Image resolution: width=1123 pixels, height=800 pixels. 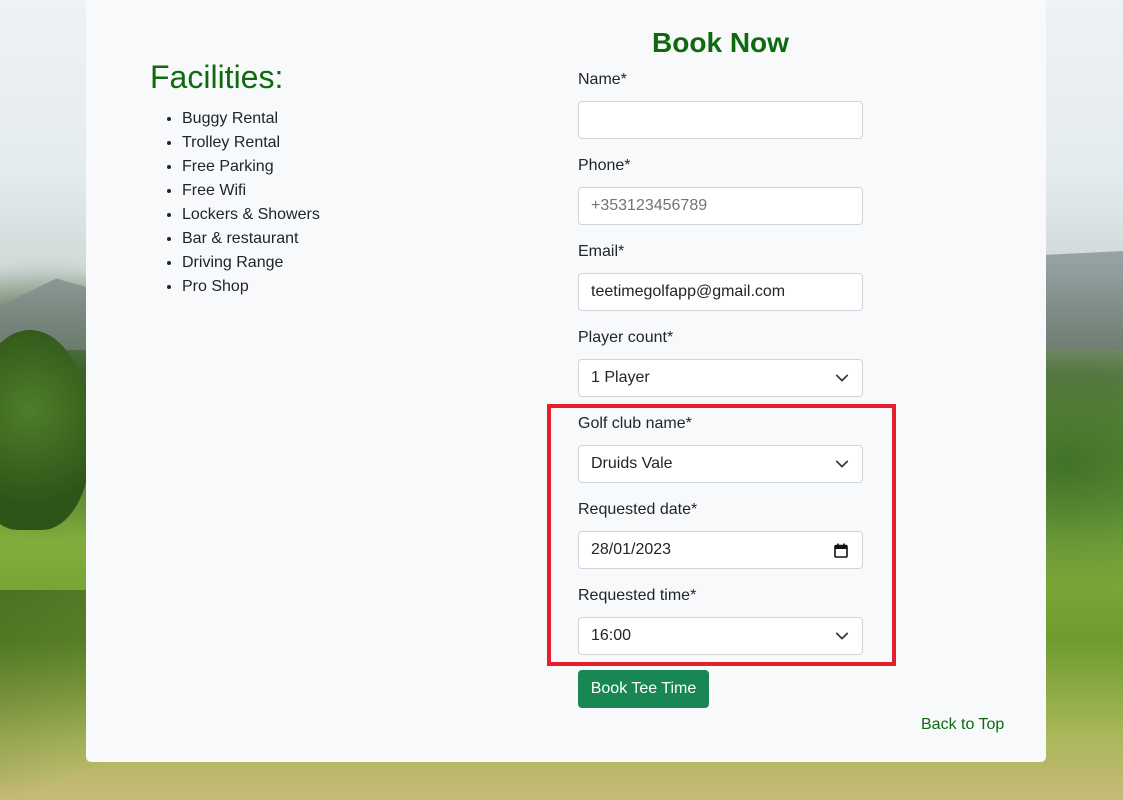 I want to click on phone-field-group: Phone* +353123456789, so click(x=720, y=190).